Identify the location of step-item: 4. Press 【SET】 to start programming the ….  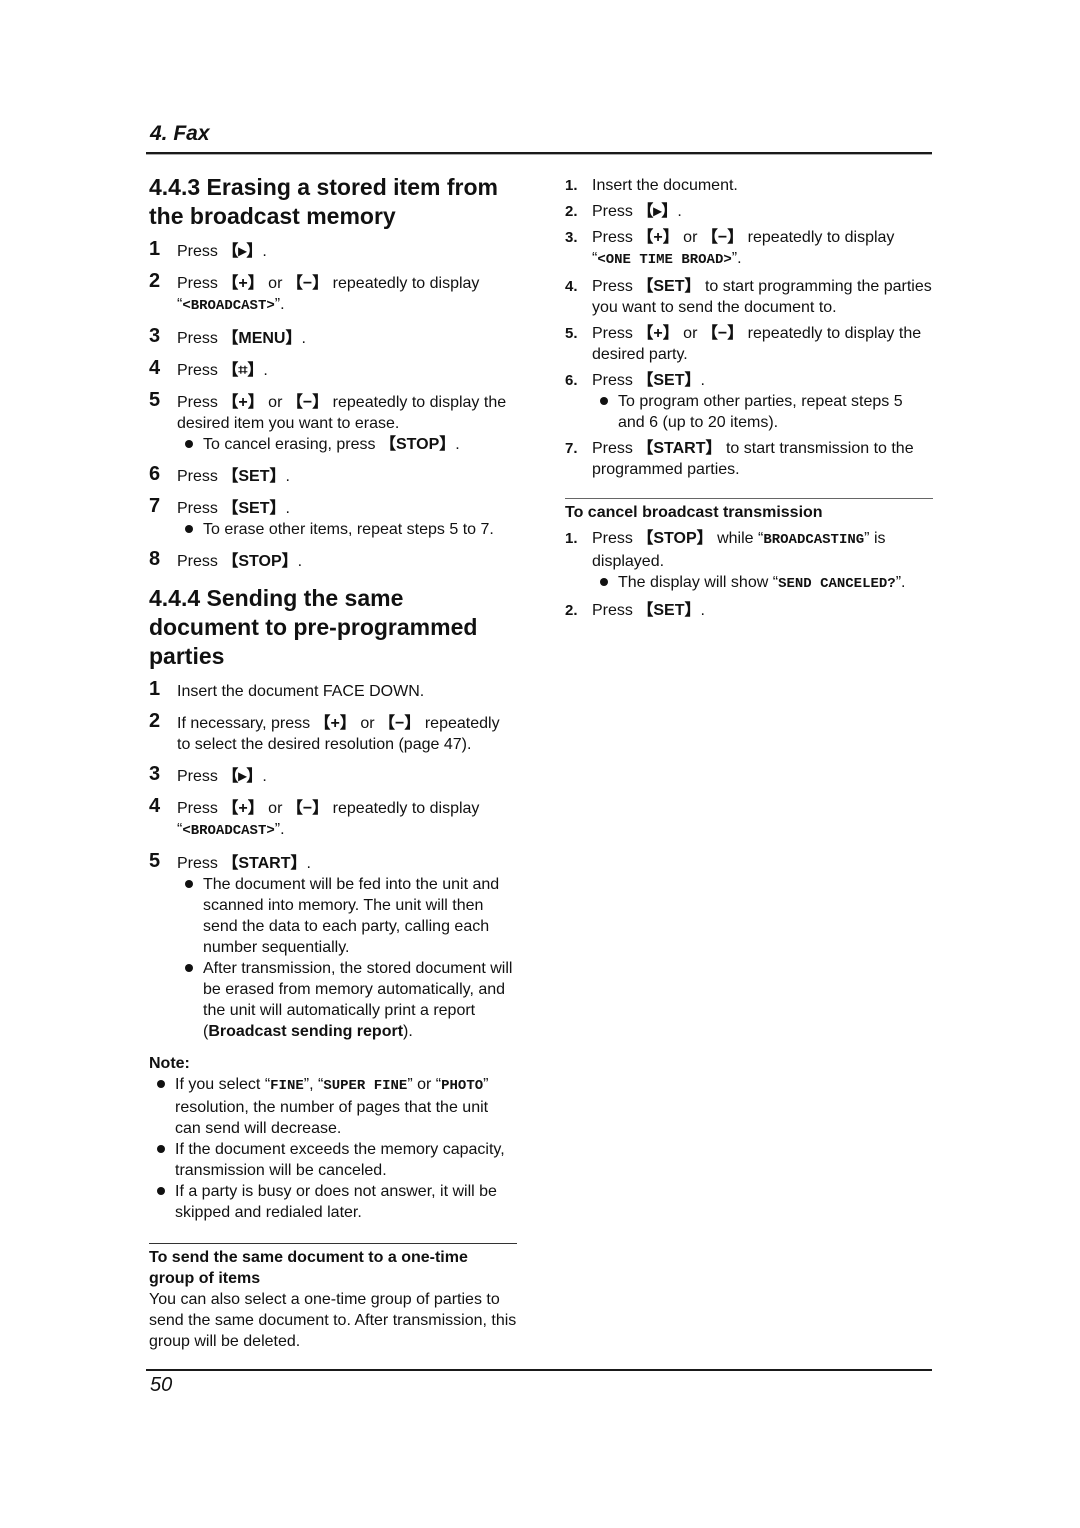
(749, 297).